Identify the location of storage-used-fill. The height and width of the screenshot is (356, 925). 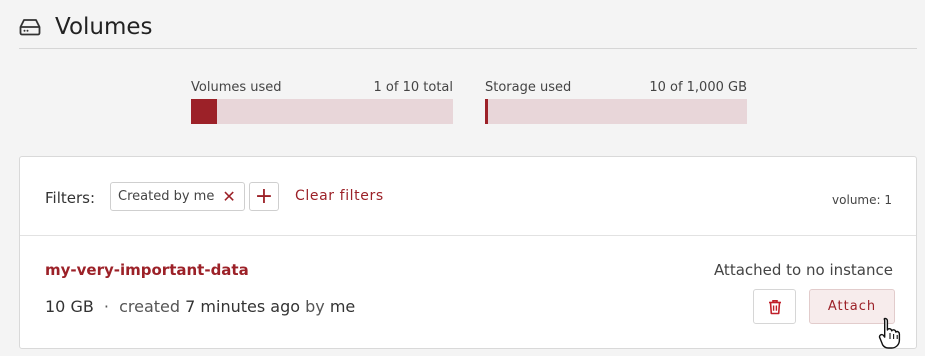
(487, 111).